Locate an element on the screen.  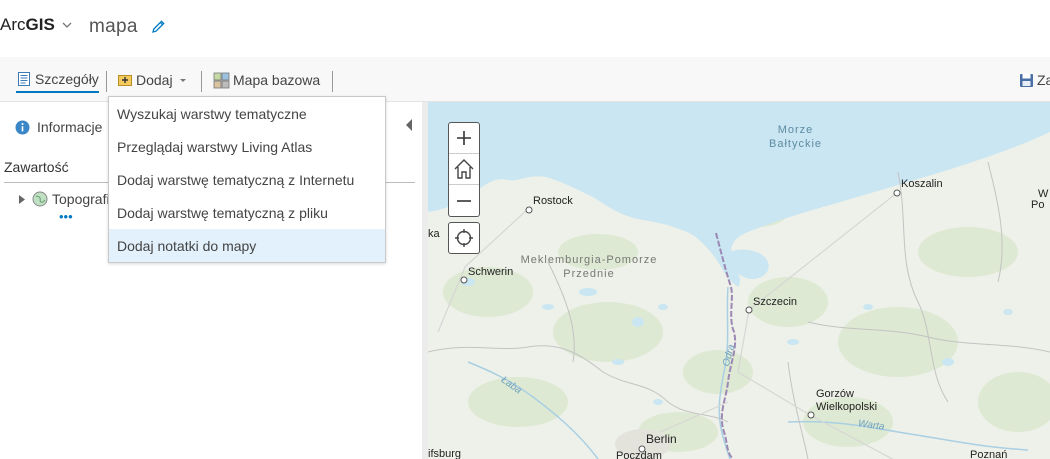
add-label: Dodaj is located at coordinates (154, 80).